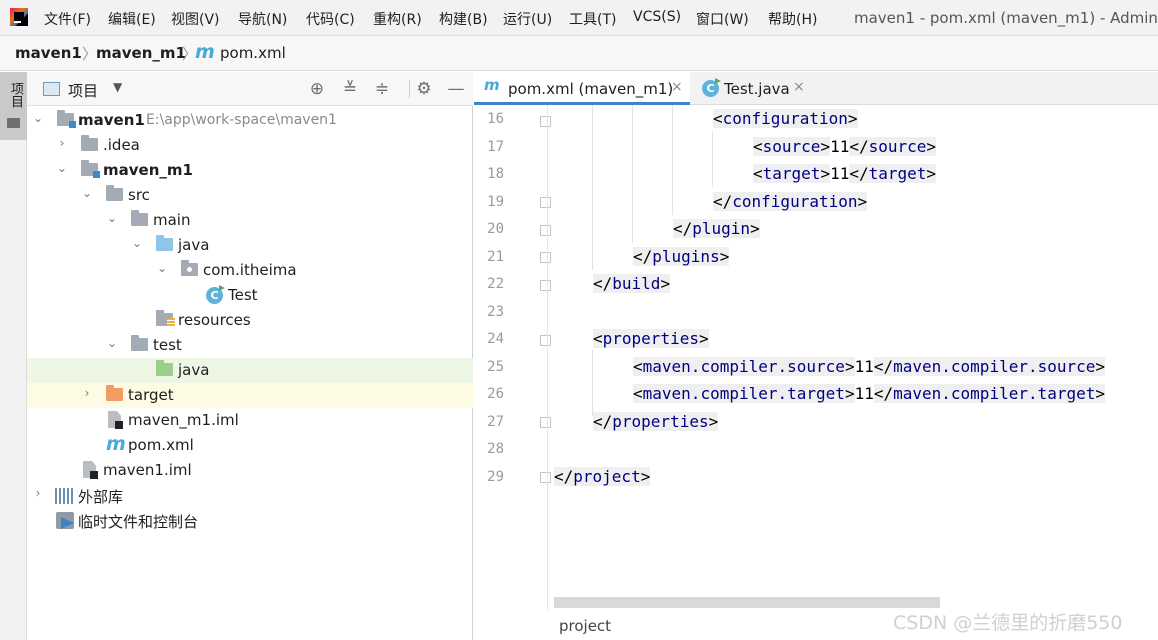 This screenshot has height=640, width=1158. Describe the element at coordinates (132, 19) in the screenshot. I see `menu-edit: 编辑(E)` at that location.